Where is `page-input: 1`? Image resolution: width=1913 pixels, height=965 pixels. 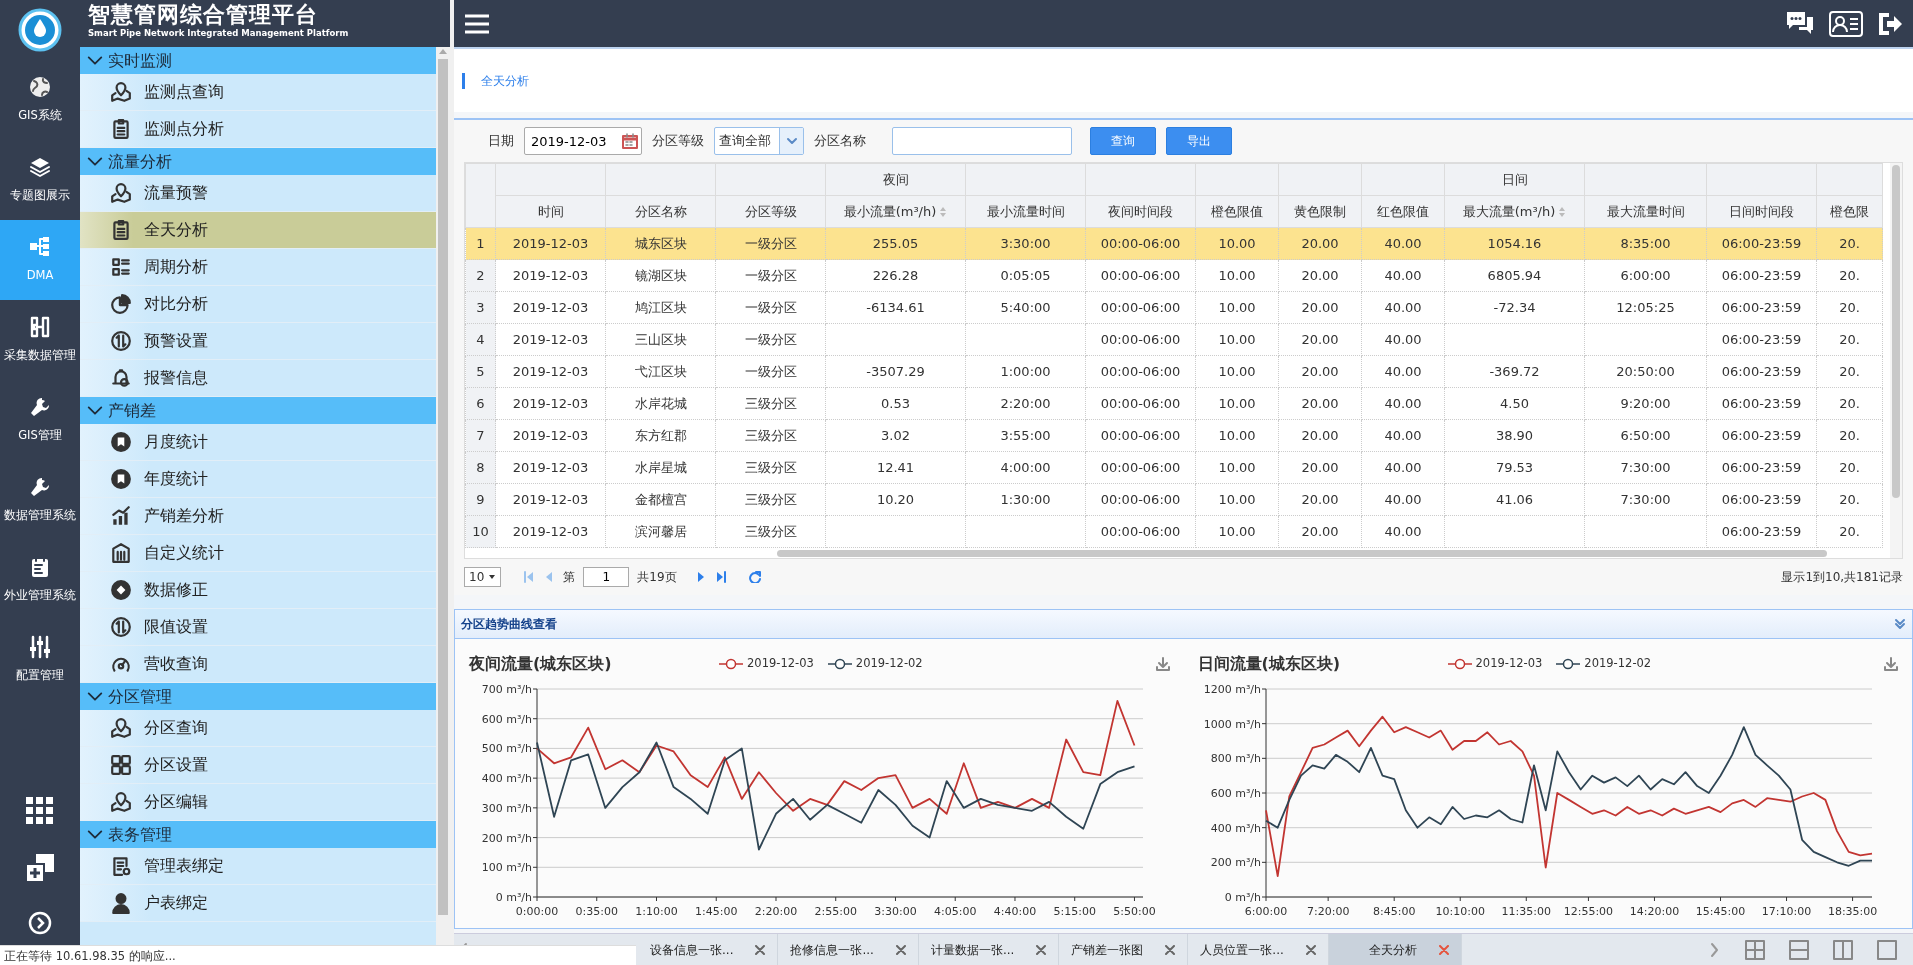
page-input: 1 is located at coordinates (606, 577).